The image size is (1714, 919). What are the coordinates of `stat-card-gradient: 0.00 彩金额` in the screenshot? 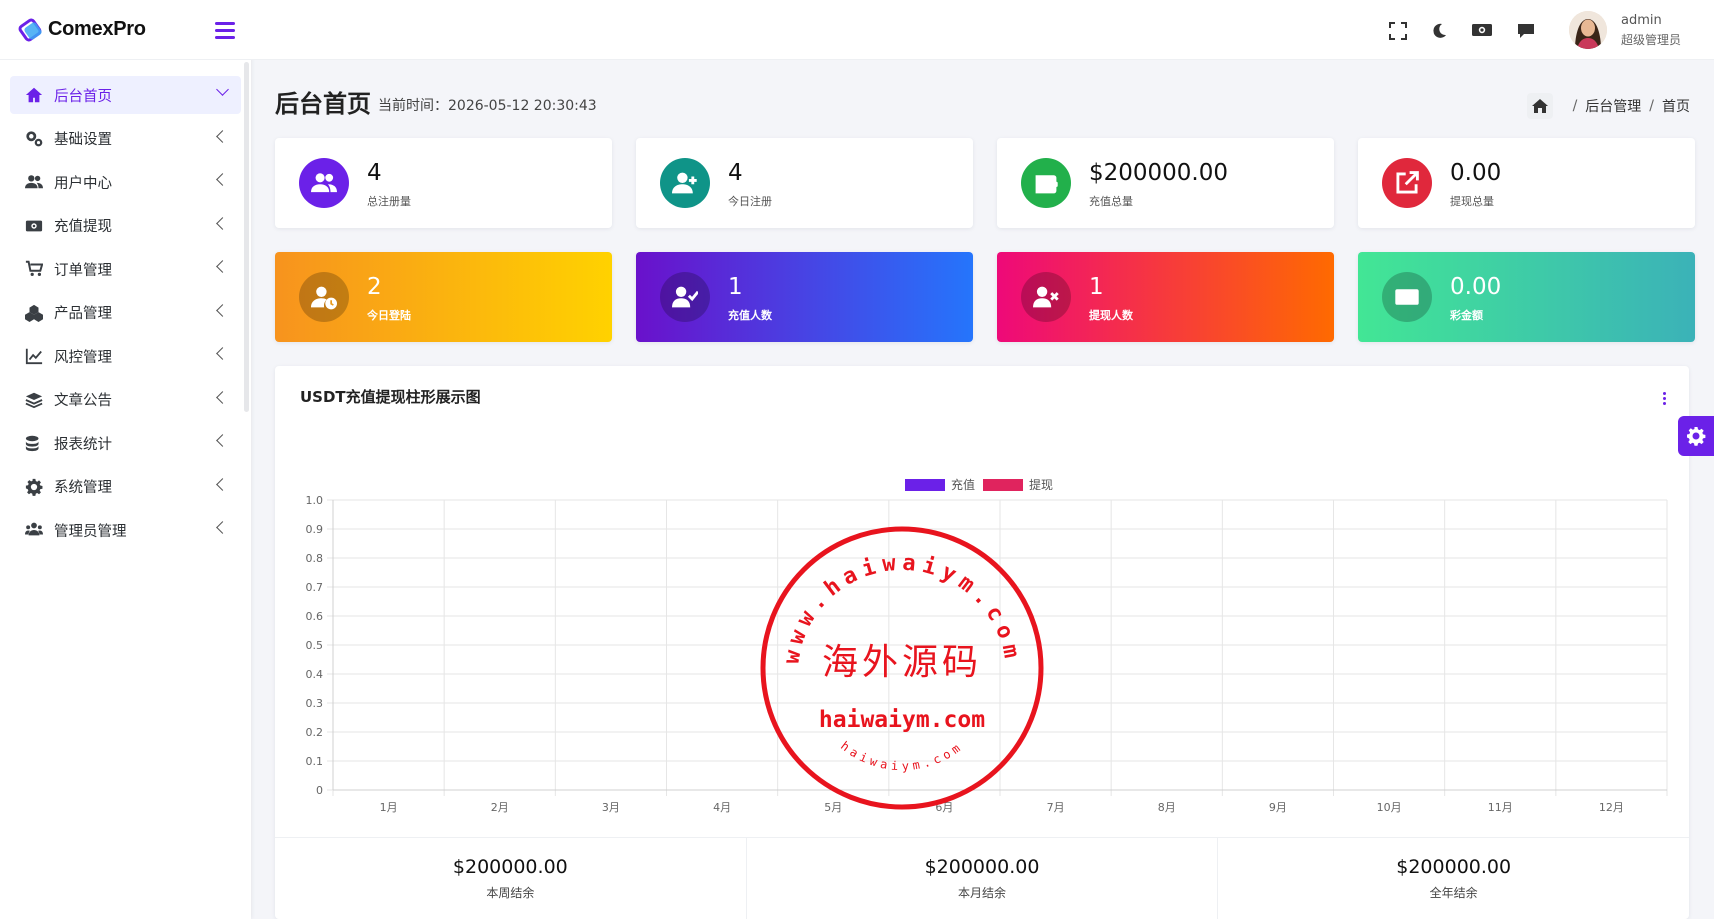 It's located at (1526, 297).